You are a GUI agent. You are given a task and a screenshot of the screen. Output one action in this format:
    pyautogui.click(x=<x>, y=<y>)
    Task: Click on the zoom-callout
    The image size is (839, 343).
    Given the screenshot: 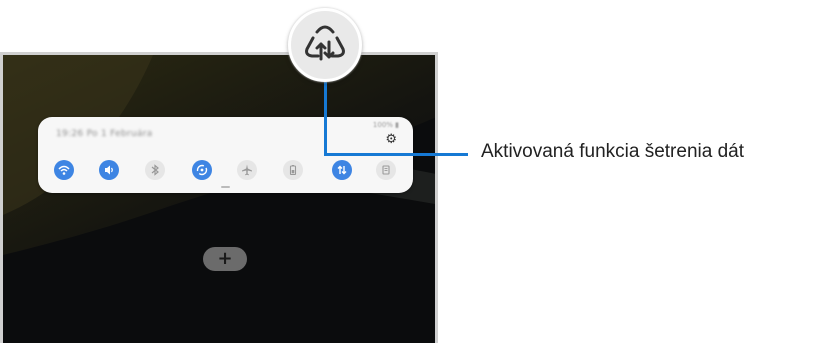 What is the action you would take?
    pyautogui.click(x=325, y=45)
    